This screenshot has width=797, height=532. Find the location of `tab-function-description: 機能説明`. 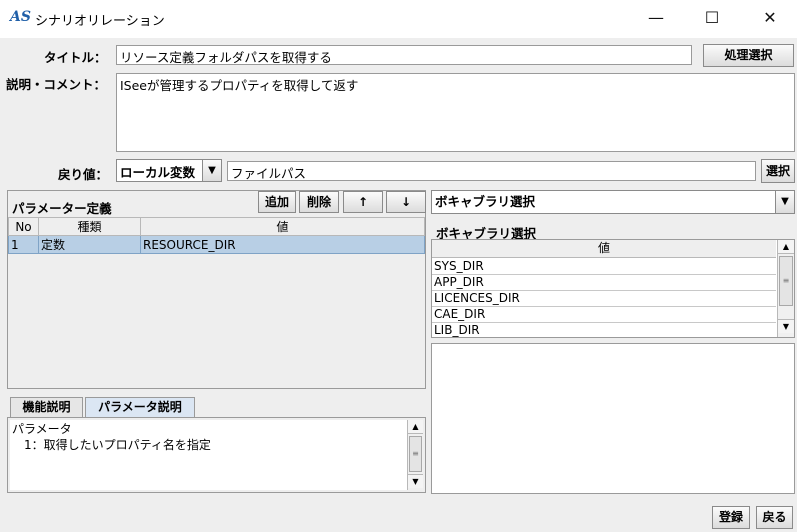

tab-function-description: 機能説明 is located at coordinates (46, 407).